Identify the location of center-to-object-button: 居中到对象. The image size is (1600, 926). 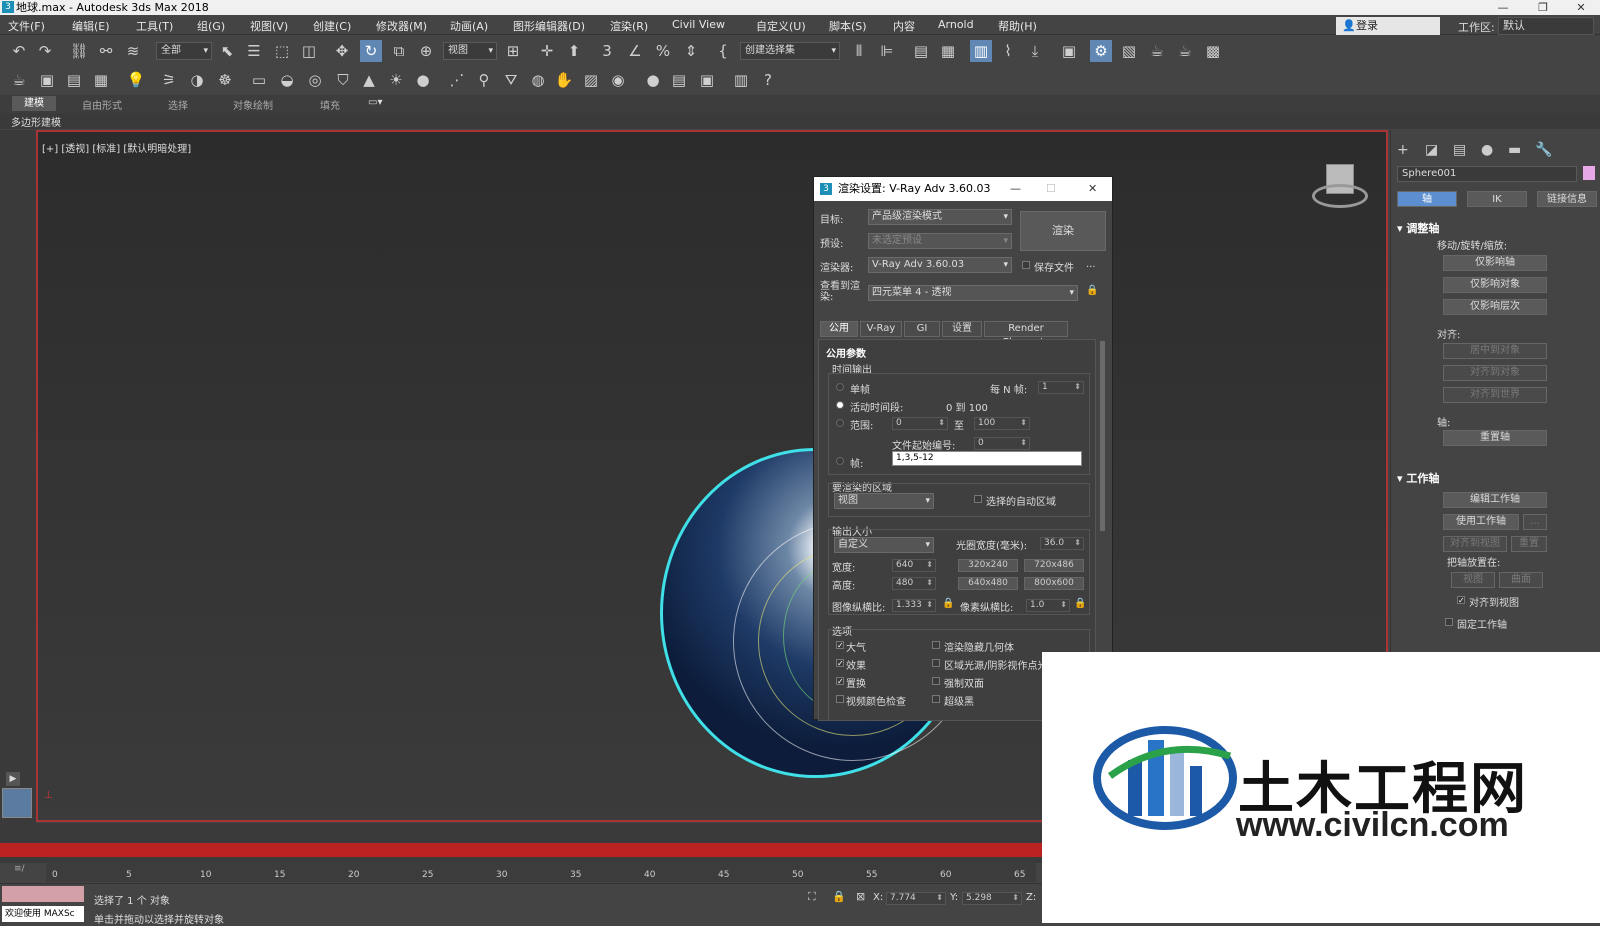
(1495, 351).